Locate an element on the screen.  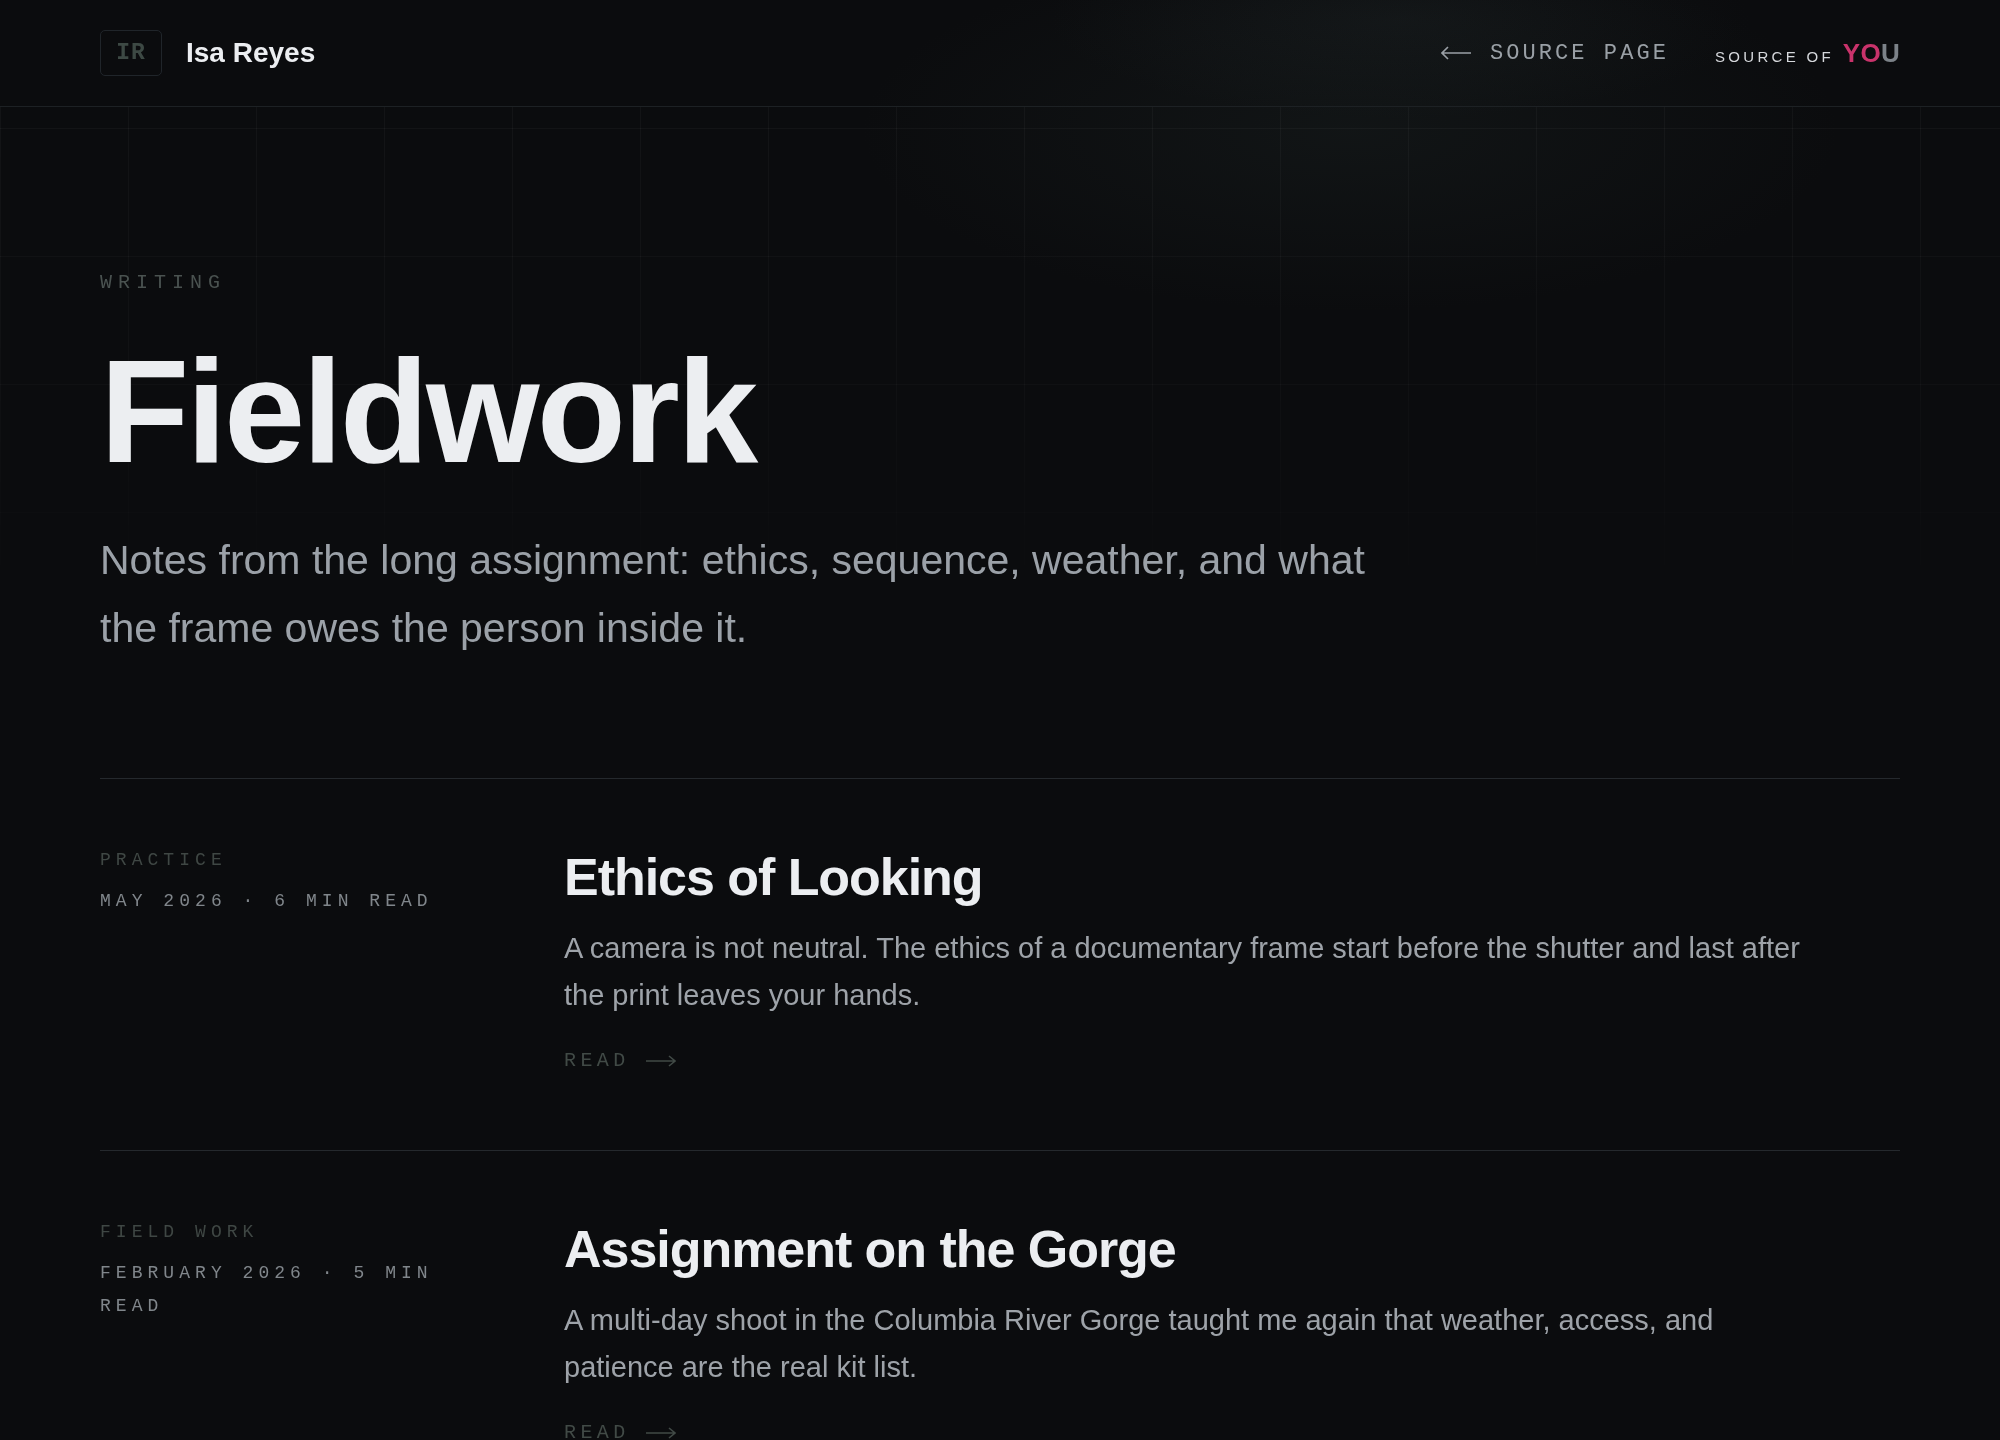
monogram-logo: IR is located at coordinates (131, 53).